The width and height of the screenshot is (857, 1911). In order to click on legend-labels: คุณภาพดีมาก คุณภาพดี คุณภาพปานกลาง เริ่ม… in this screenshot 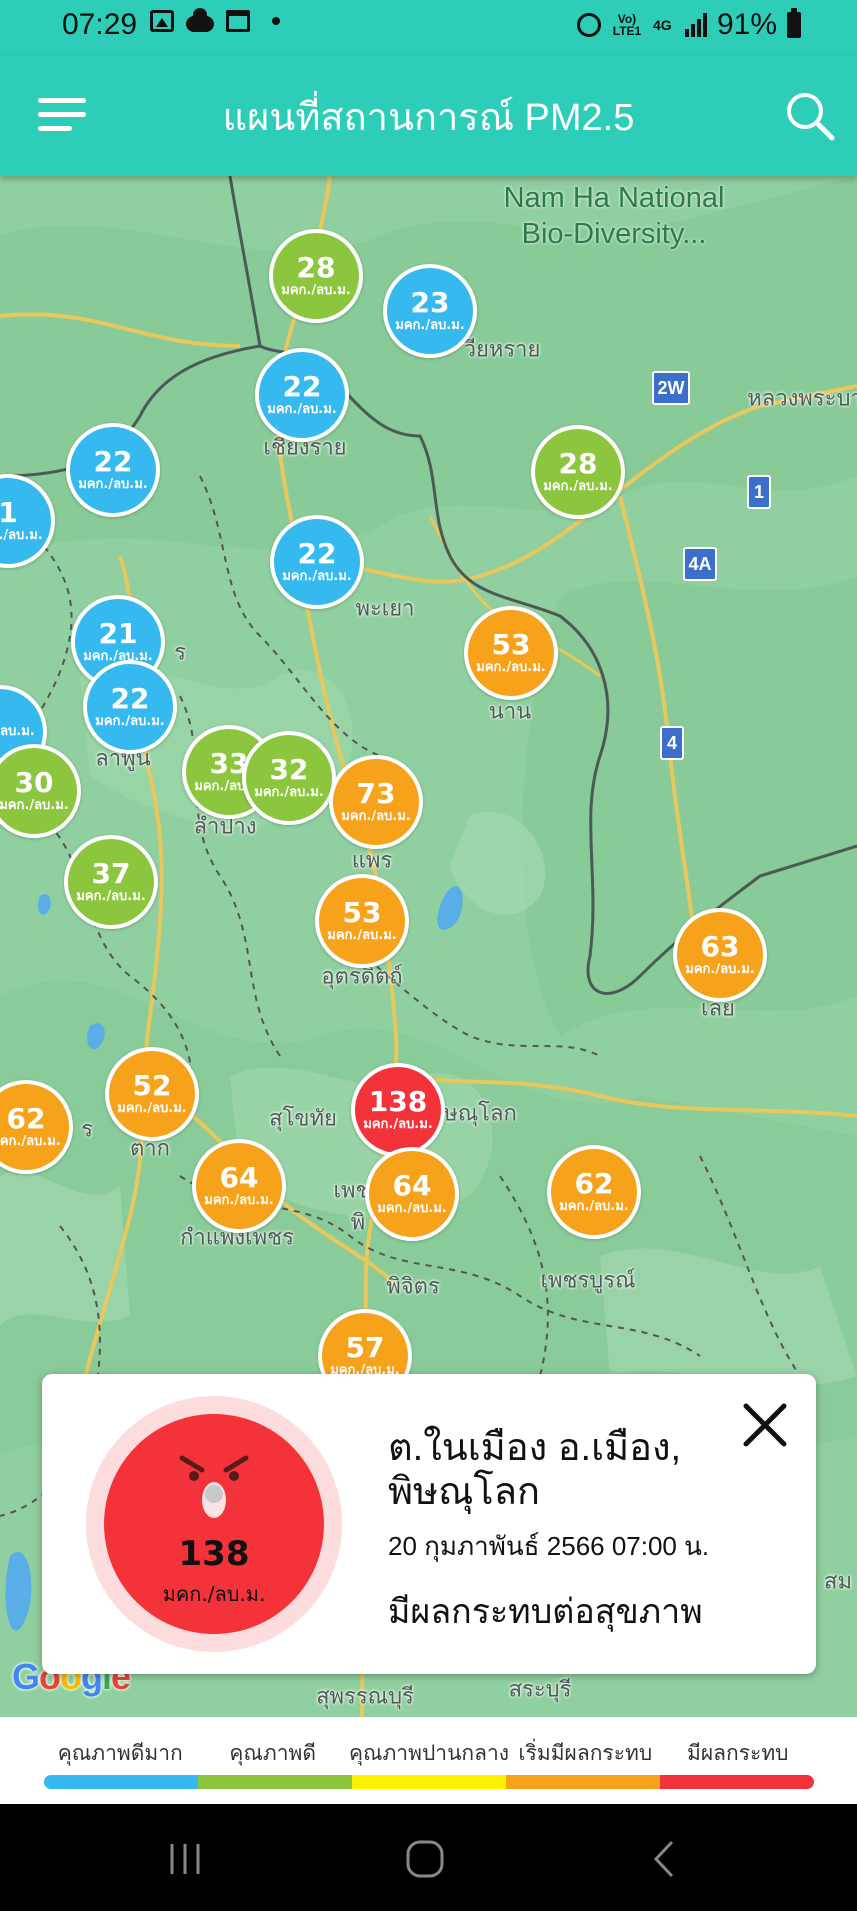, I will do `click(429, 1753)`.